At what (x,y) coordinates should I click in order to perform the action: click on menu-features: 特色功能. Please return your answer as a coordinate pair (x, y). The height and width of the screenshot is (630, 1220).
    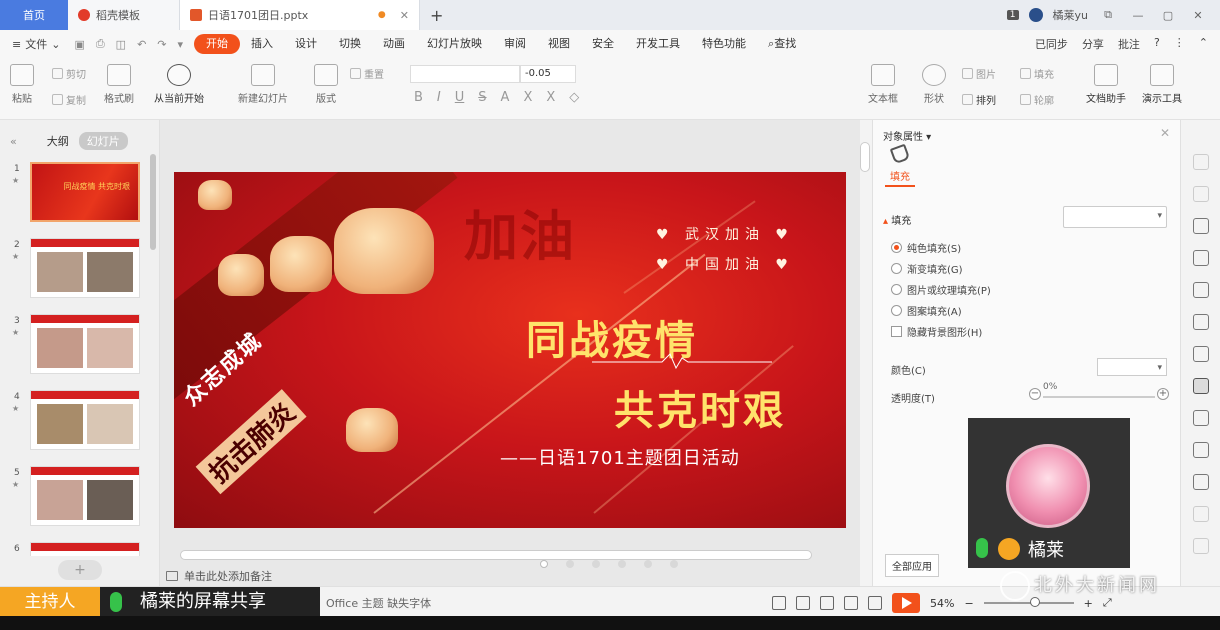
    Looking at the image, I should click on (724, 44).